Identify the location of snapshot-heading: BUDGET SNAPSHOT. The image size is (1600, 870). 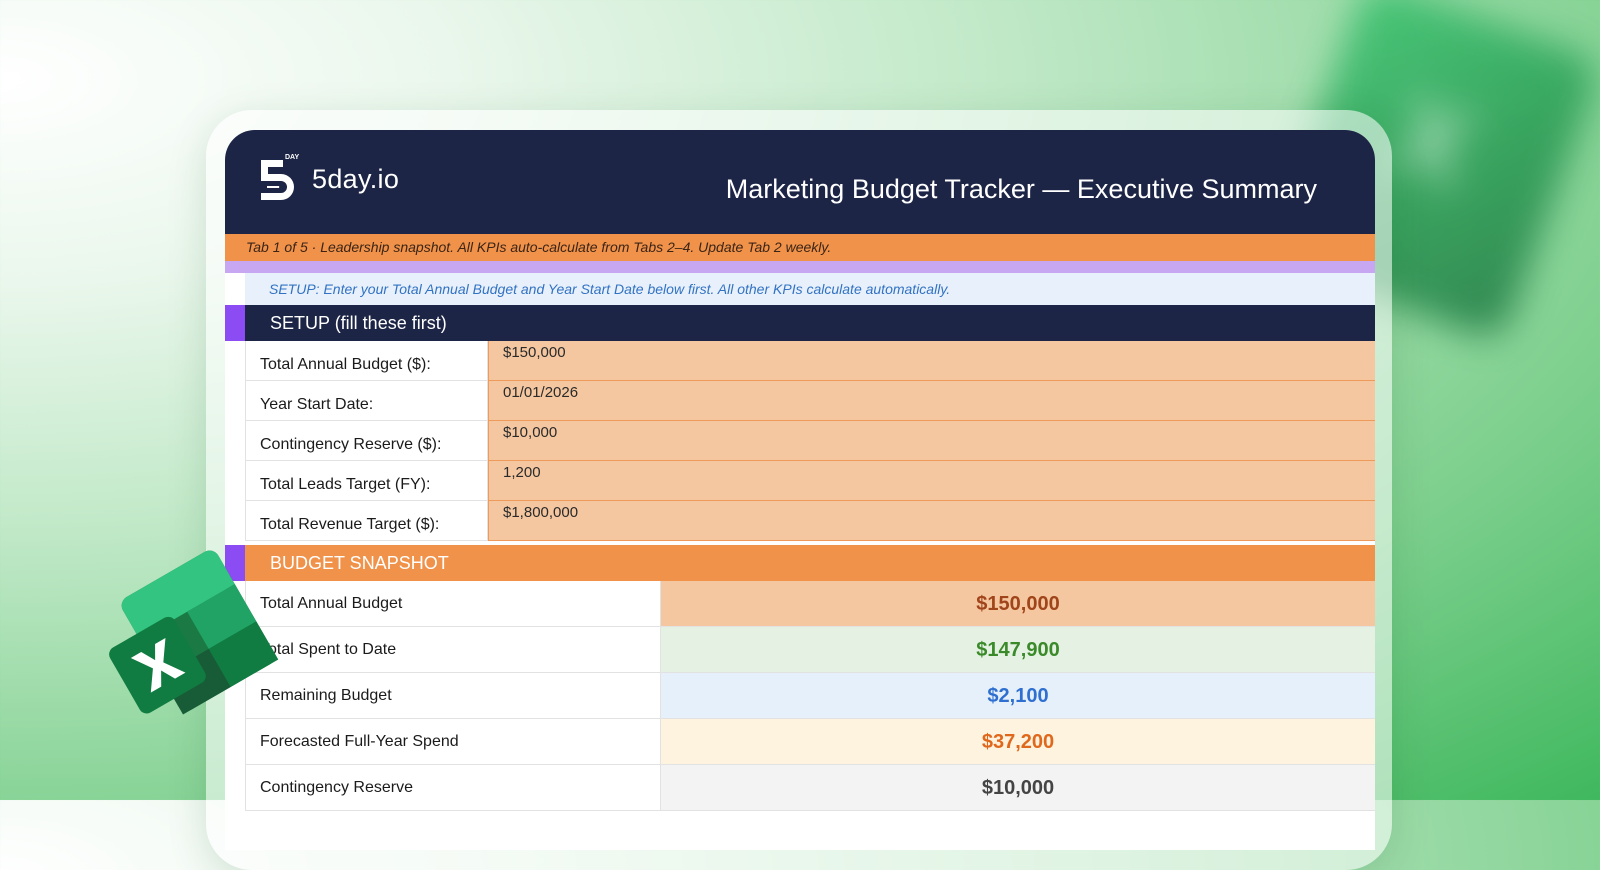
(359, 563).